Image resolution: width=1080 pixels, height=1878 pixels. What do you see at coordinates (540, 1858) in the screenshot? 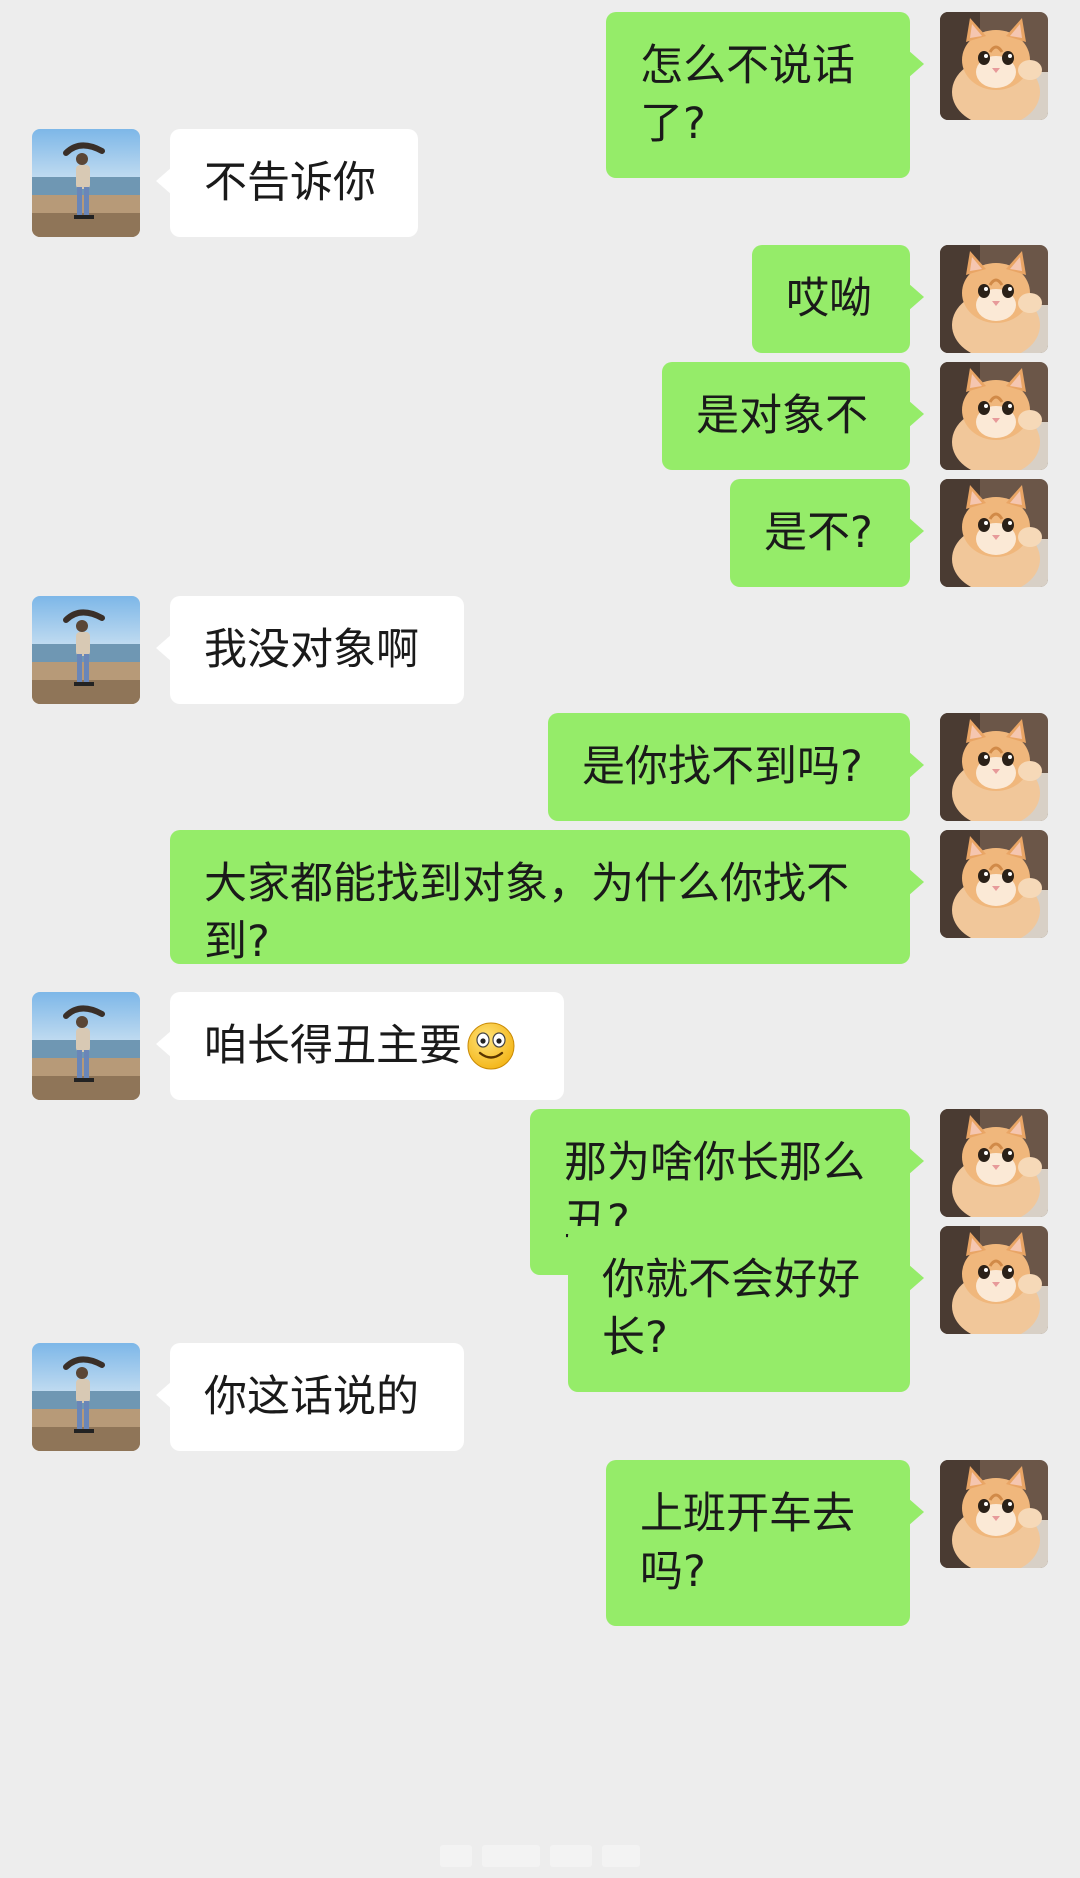
I see `watermark` at bounding box center [540, 1858].